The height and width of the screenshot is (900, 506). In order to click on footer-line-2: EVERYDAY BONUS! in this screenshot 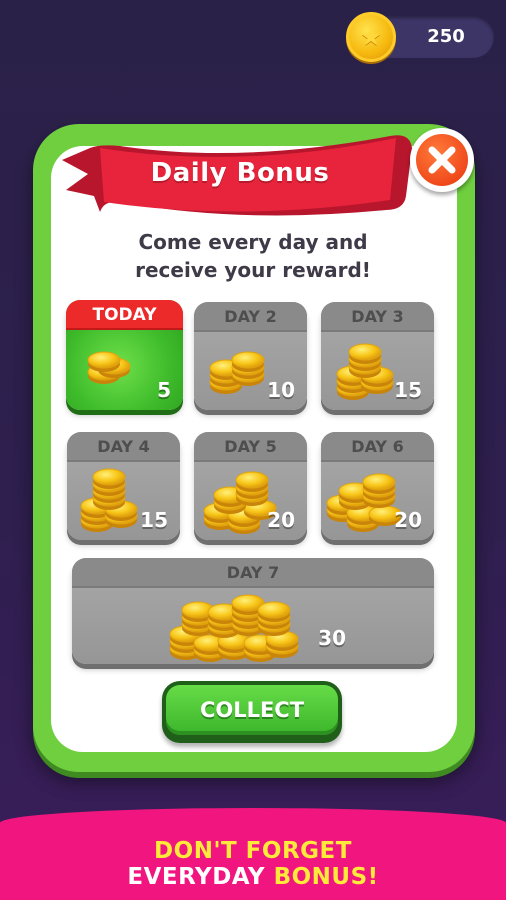, I will do `click(253, 877)`.